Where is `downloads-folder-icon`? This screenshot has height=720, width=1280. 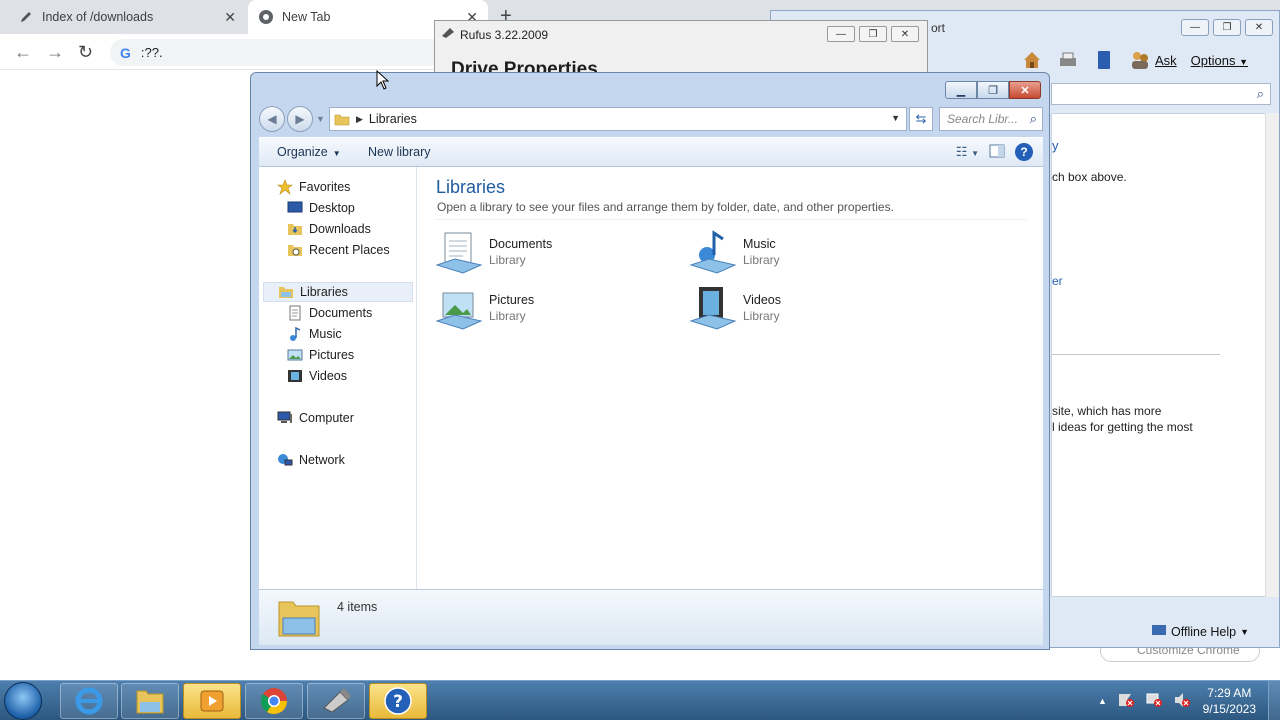
downloads-folder-icon is located at coordinates (295, 229).